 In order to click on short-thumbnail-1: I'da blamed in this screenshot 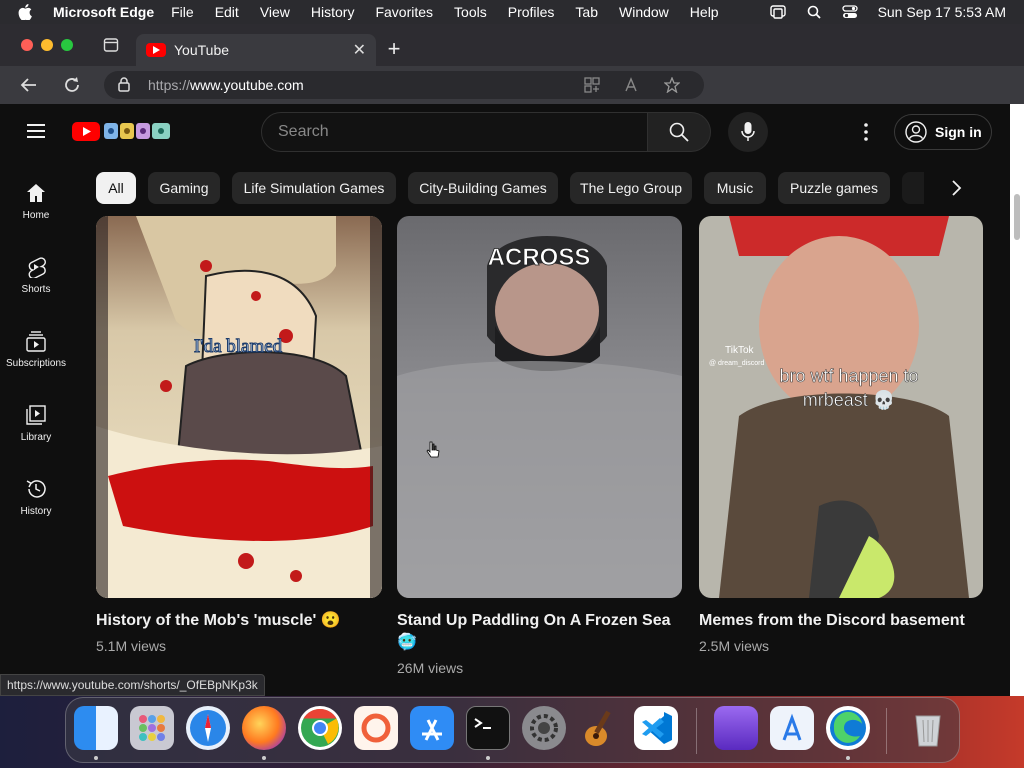, I will do `click(239, 407)`.